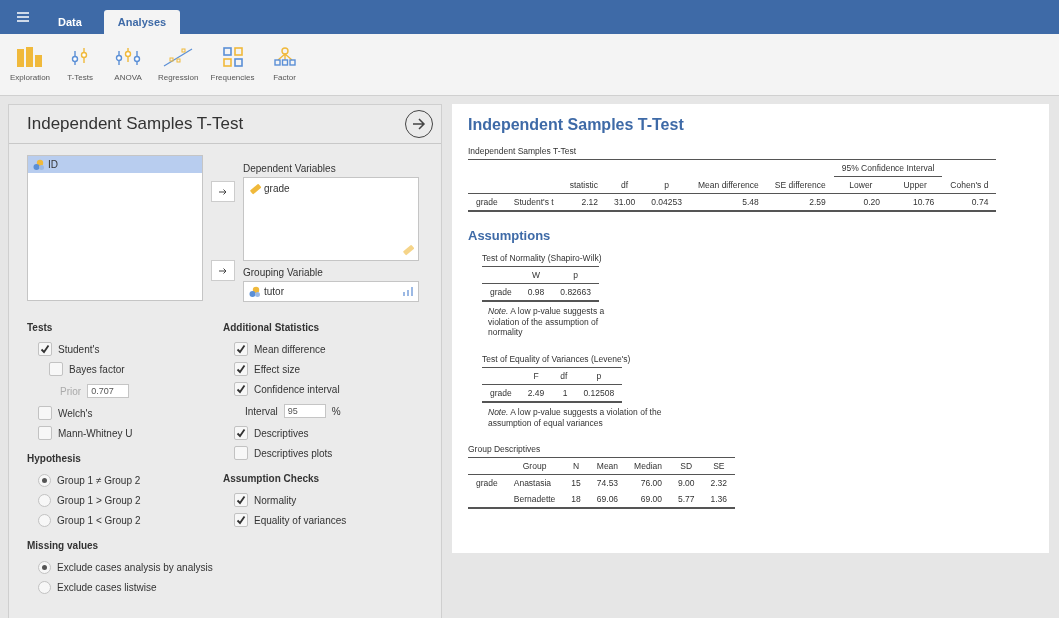 Image resolution: width=1059 pixels, height=618 pixels. Describe the element at coordinates (304, 411) in the screenshot. I see `input-field: 95` at that location.